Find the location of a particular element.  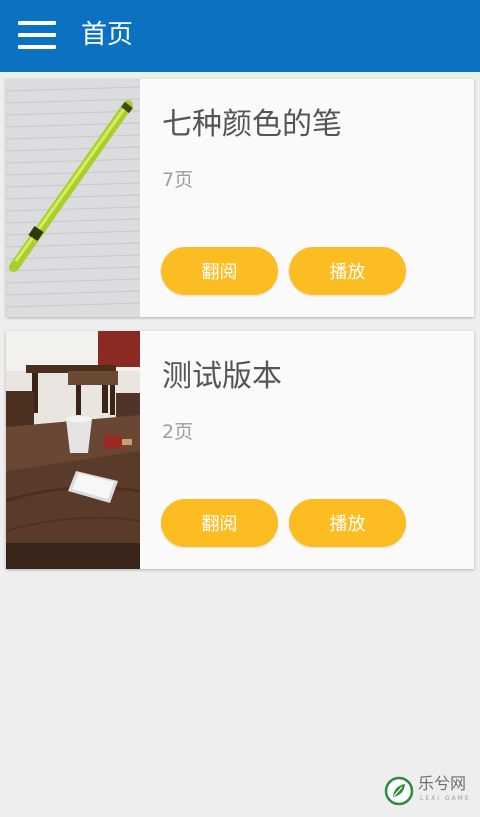

book-title: 测试版本 is located at coordinates (222, 376).